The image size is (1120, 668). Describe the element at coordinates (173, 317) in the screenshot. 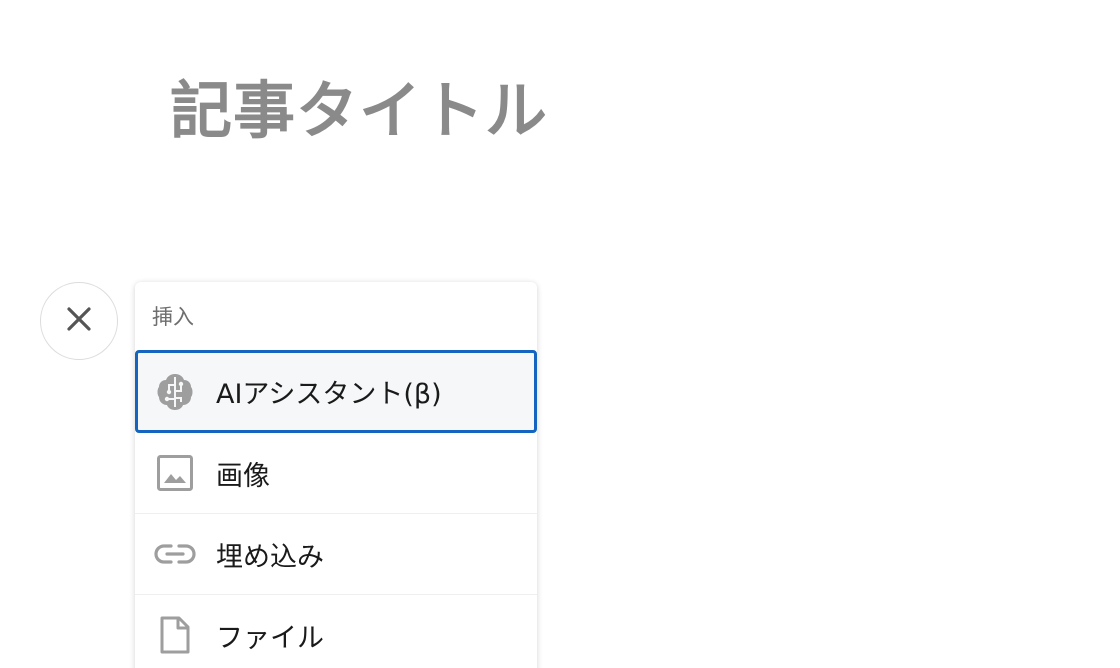

I see `insert-menu-heading: 挿入` at that location.